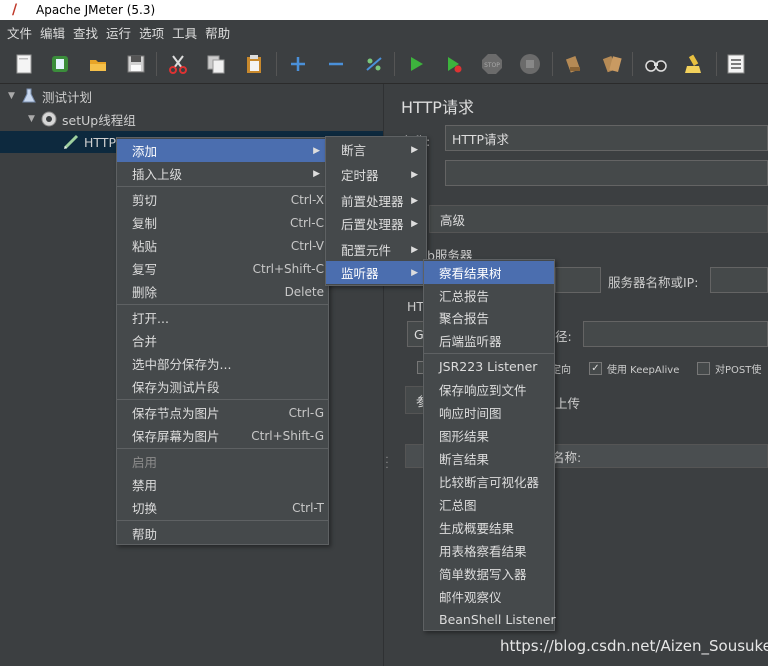  Describe the element at coordinates (530, 64) in the screenshot. I see `shutdown-icon` at that location.